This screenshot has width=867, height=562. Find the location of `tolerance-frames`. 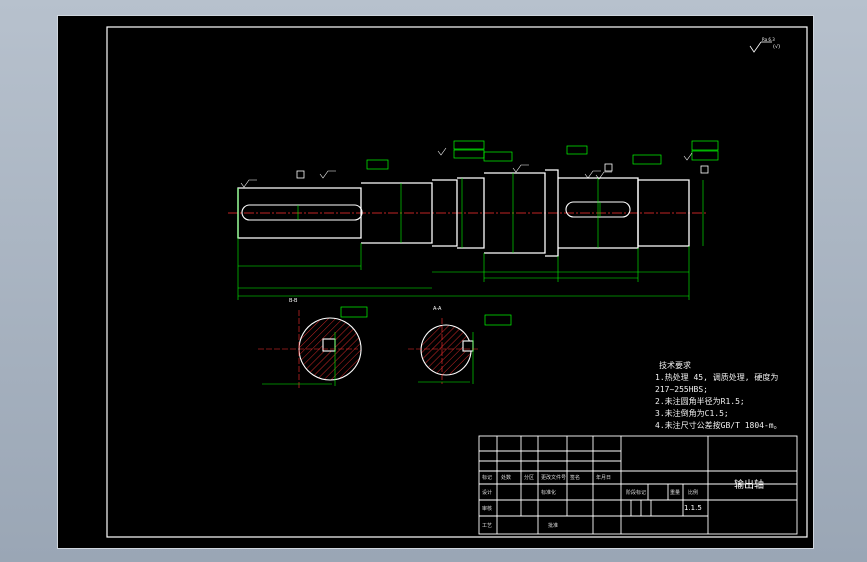

tolerance-frames is located at coordinates (529, 233).